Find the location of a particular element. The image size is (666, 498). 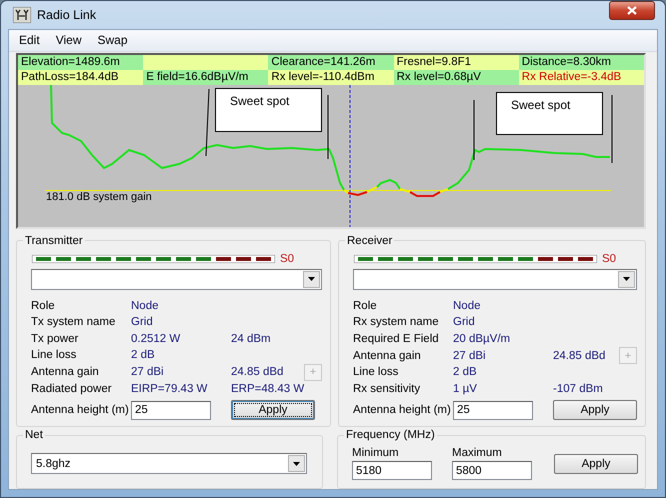

field-value: EIRP=79.43 W is located at coordinates (169, 388).